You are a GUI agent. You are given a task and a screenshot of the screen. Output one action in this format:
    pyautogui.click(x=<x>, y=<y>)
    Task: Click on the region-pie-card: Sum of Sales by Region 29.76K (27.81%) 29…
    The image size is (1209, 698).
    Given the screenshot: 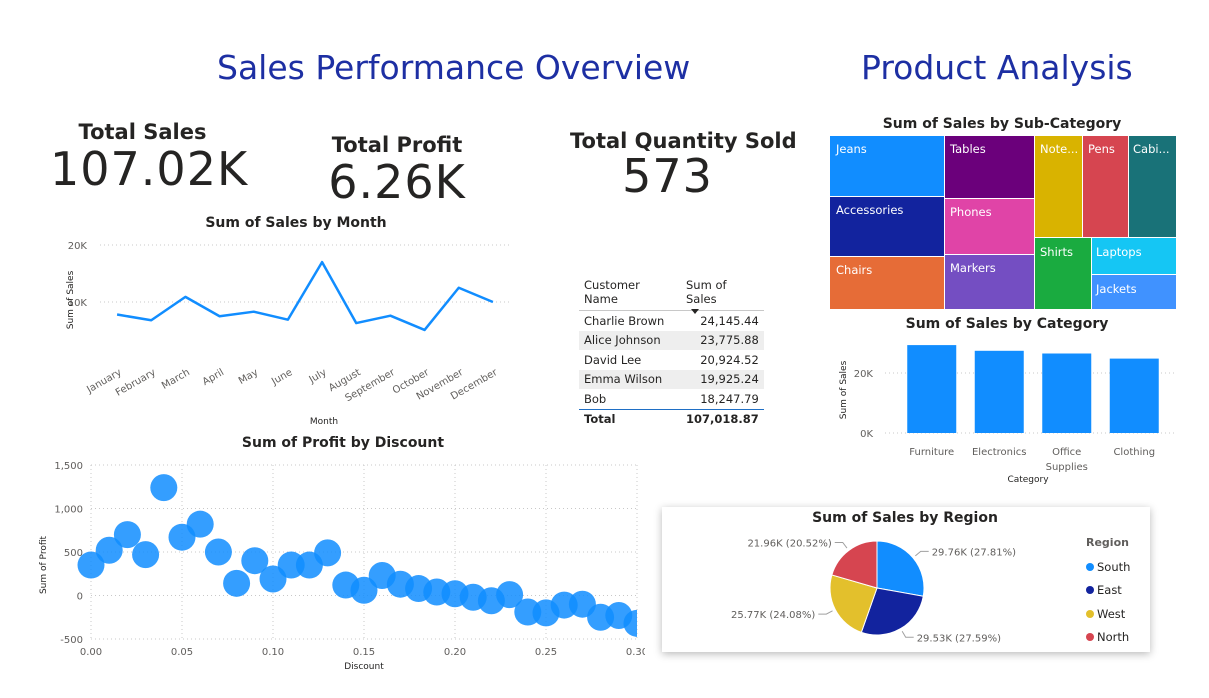 What is the action you would take?
    pyautogui.click(x=906, y=579)
    